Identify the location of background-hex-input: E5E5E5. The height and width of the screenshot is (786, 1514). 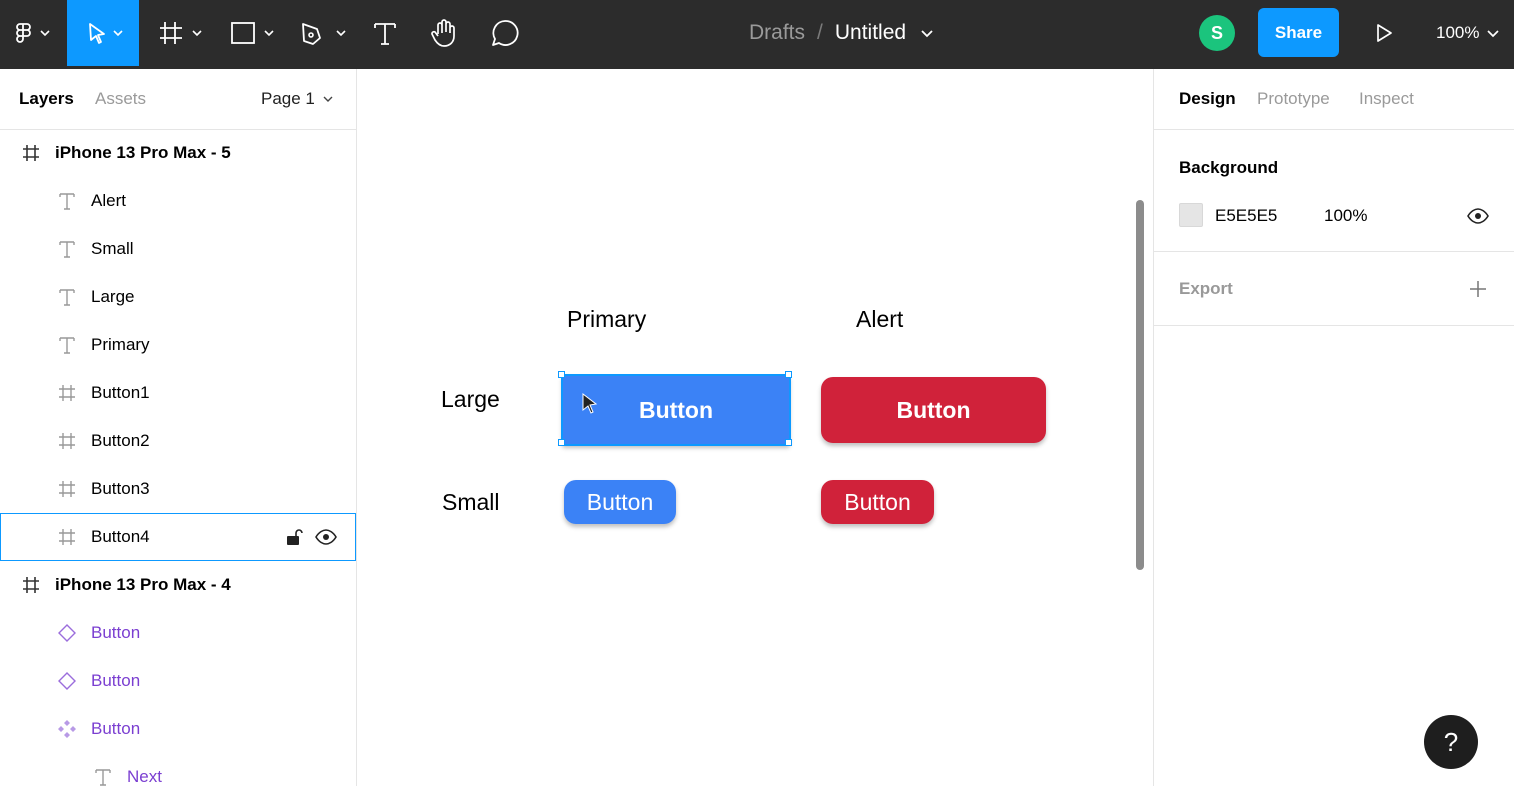
(1246, 216).